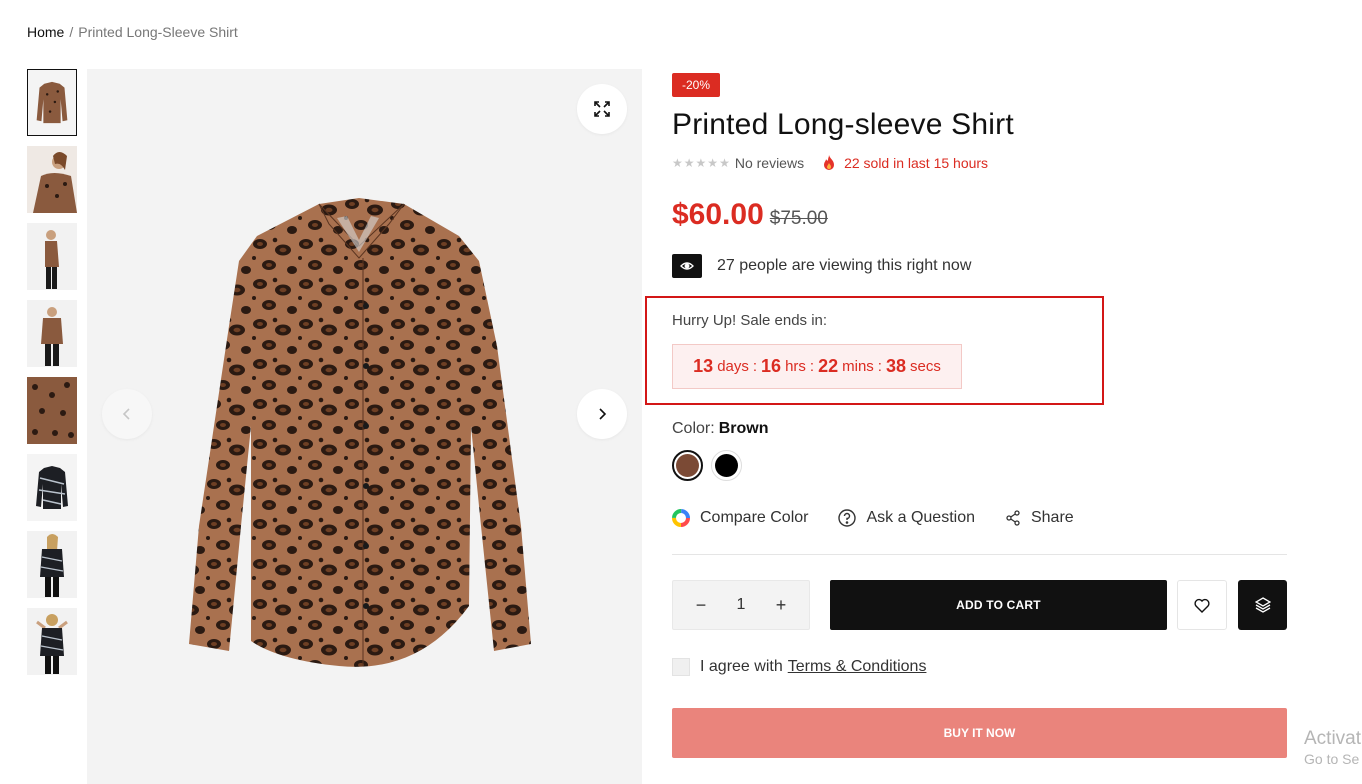 The image size is (1362, 784). Describe the element at coordinates (1052, 517) in the screenshot. I see `share-label: Share` at that location.